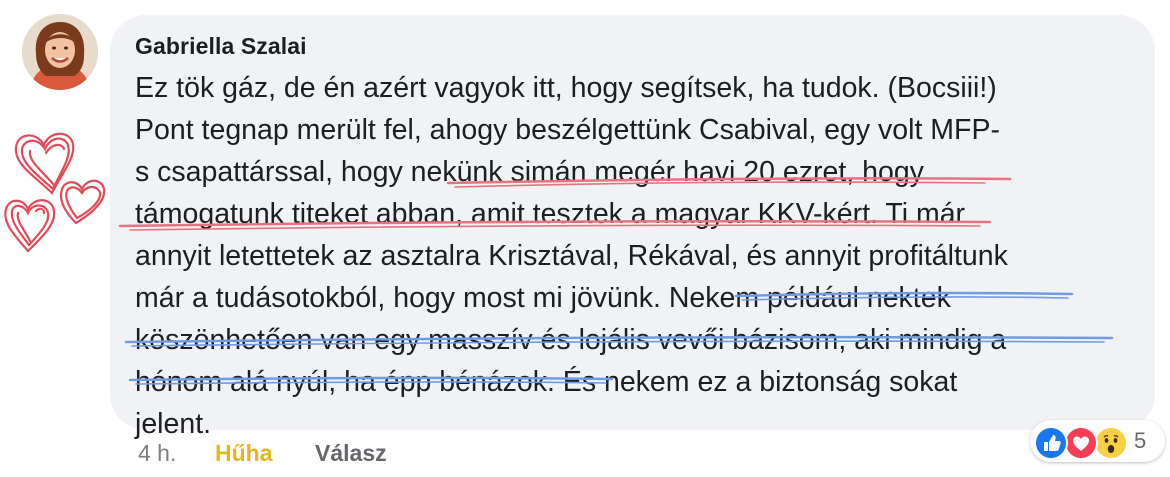  I want to click on hand-drawn-hearts-icon, so click(55, 192).